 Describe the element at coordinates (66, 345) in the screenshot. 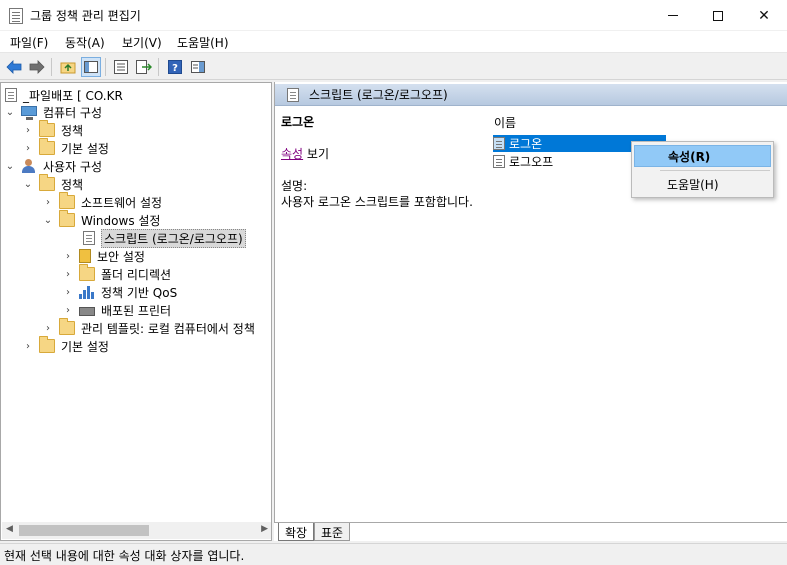

I see `tree-item-user-prefs: › 기본 설정` at that location.